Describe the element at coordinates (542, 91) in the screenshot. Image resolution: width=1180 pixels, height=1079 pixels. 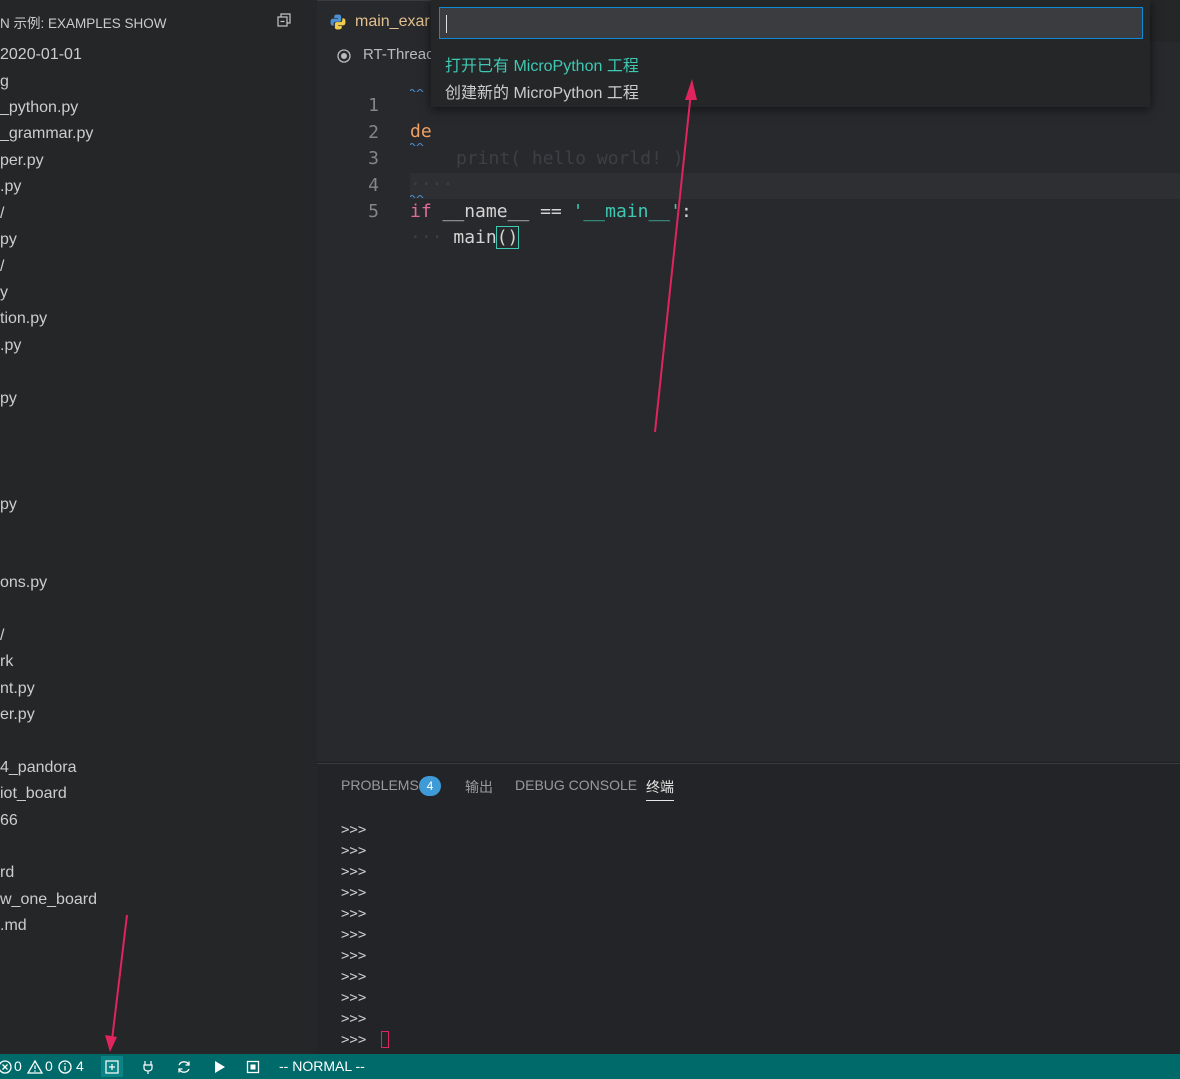
I see `quick-pick-item-create-project: 创建新的 MicroPython 工程` at that location.